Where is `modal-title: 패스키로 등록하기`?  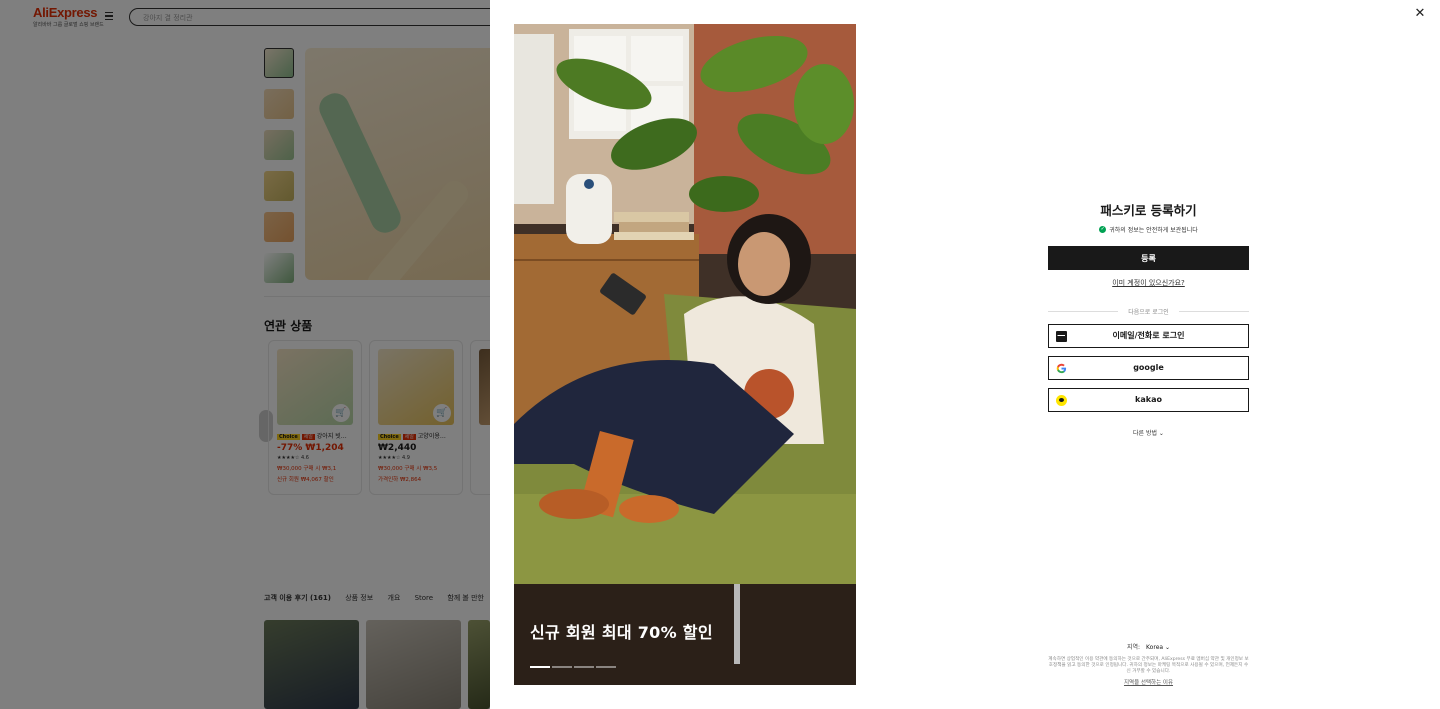
modal-title: 패스키로 등록하기 is located at coordinates (1148, 210).